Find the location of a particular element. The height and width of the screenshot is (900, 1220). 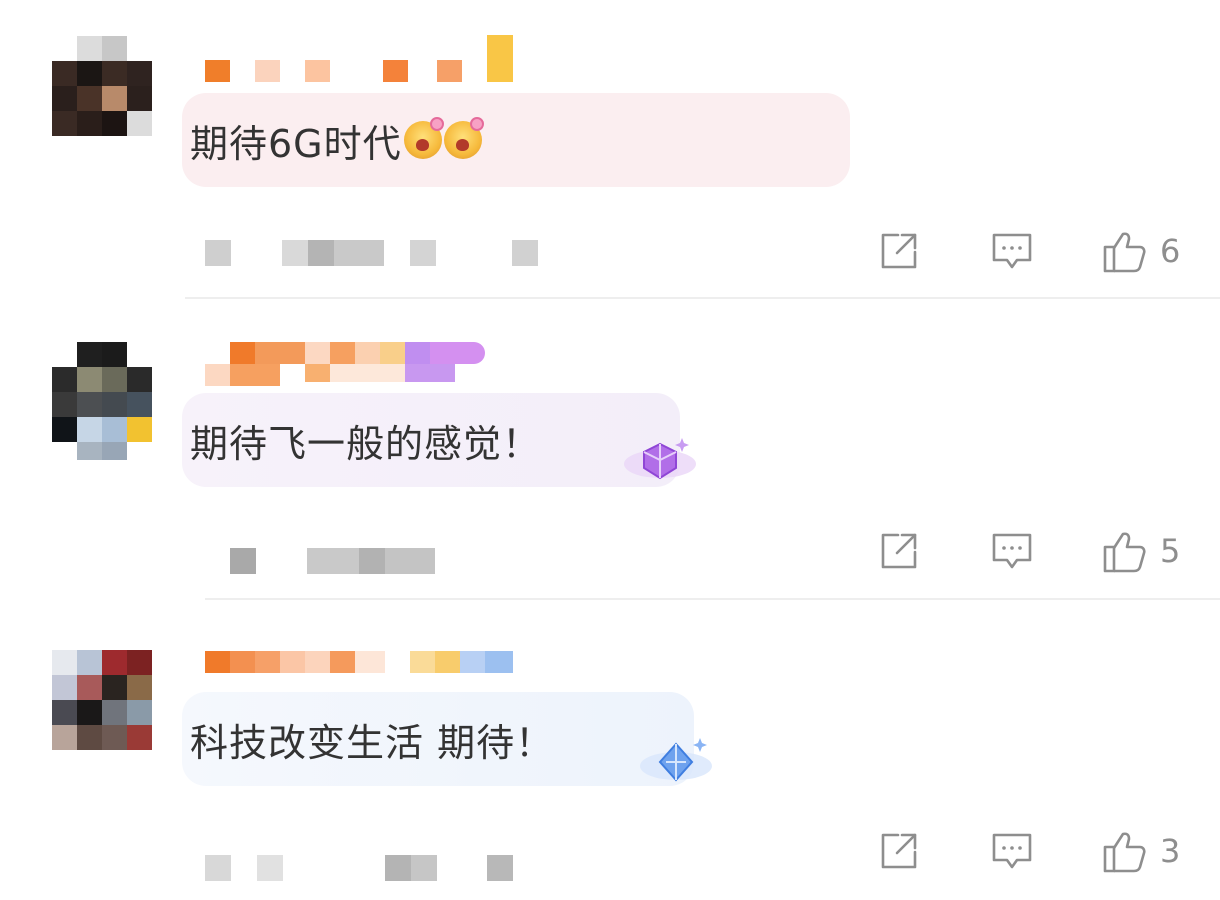

like-count: 5 is located at coordinates (1170, 551).